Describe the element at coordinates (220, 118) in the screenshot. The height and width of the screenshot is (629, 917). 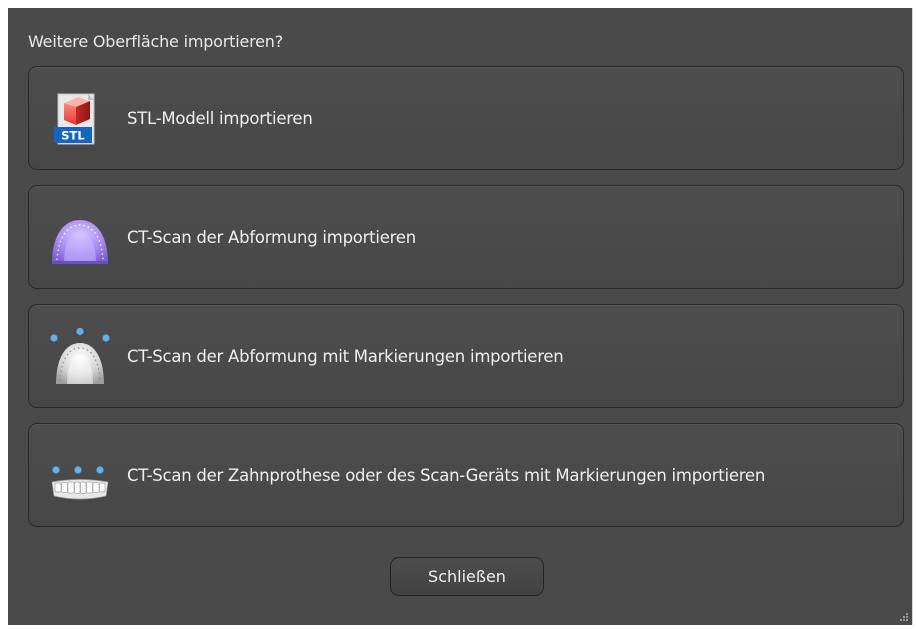
I see `option-label: STL-Modell importieren` at that location.